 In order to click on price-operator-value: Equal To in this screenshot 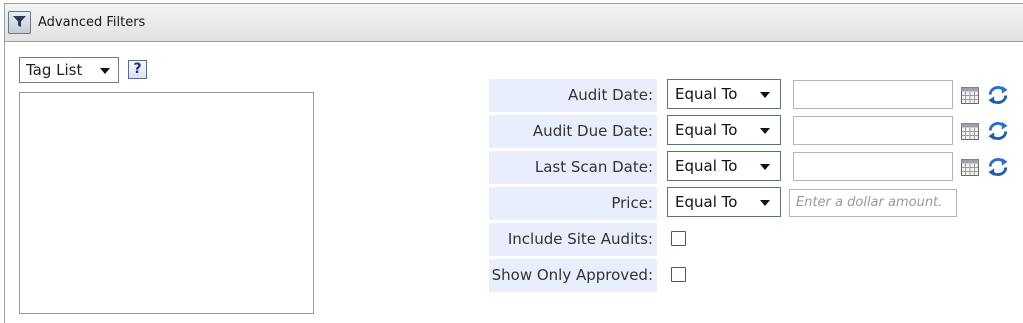, I will do `click(706, 202)`.